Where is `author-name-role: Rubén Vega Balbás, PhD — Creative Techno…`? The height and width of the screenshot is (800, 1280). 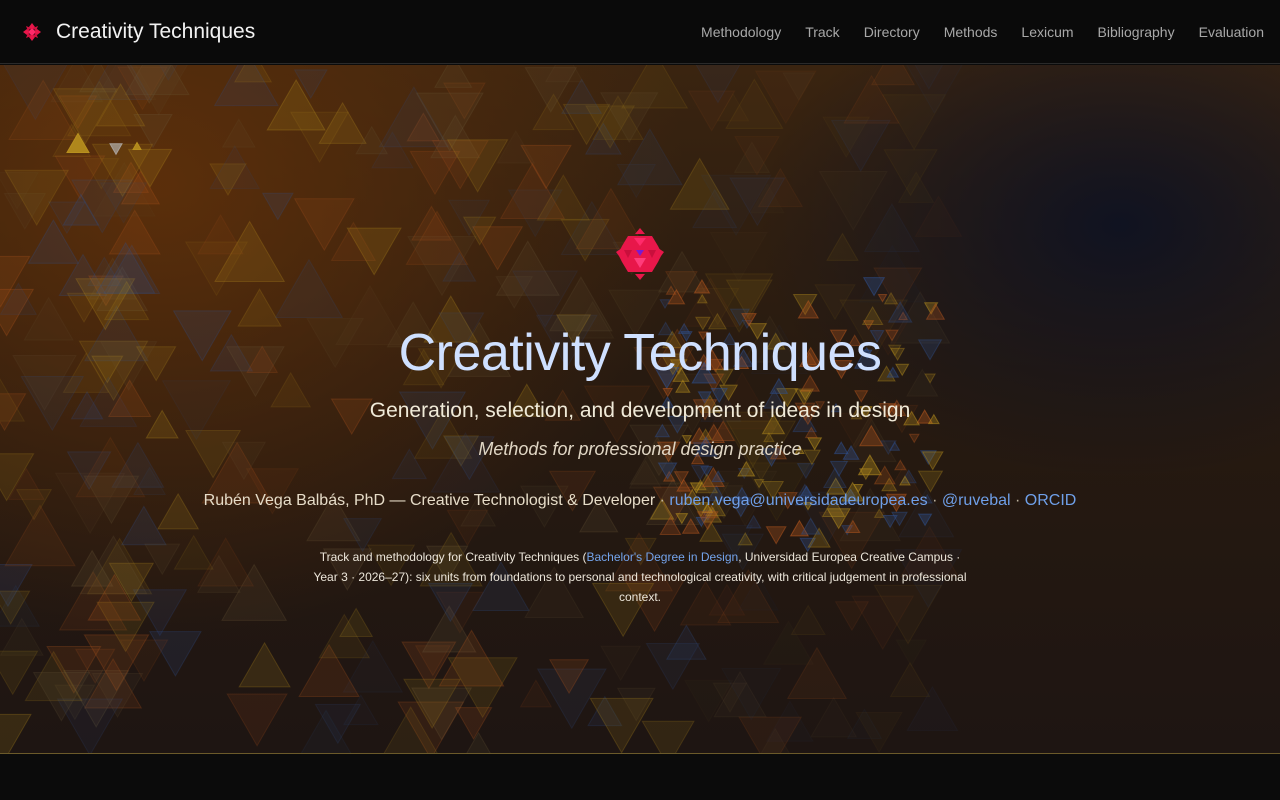 author-name-role: Rubén Vega Balbás, PhD — Creative Techno… is located at coordinates (429, 500).